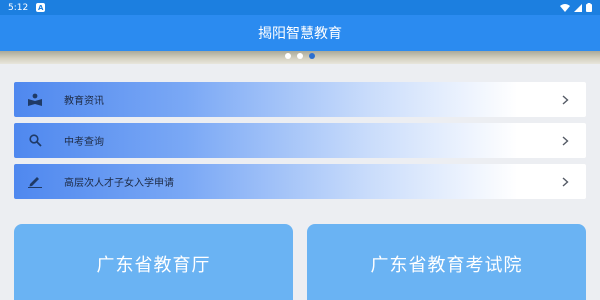 This screenshot has height=300, width=600. I want to click on menu-item-exam-query: 中考查询, so click(300, 140).